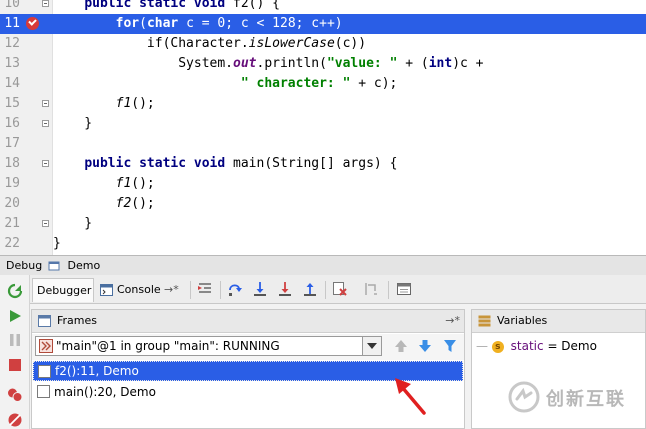 This screenshot has width=646, height=429. I want to click on thread-suspended-icon, so click(46, 346).